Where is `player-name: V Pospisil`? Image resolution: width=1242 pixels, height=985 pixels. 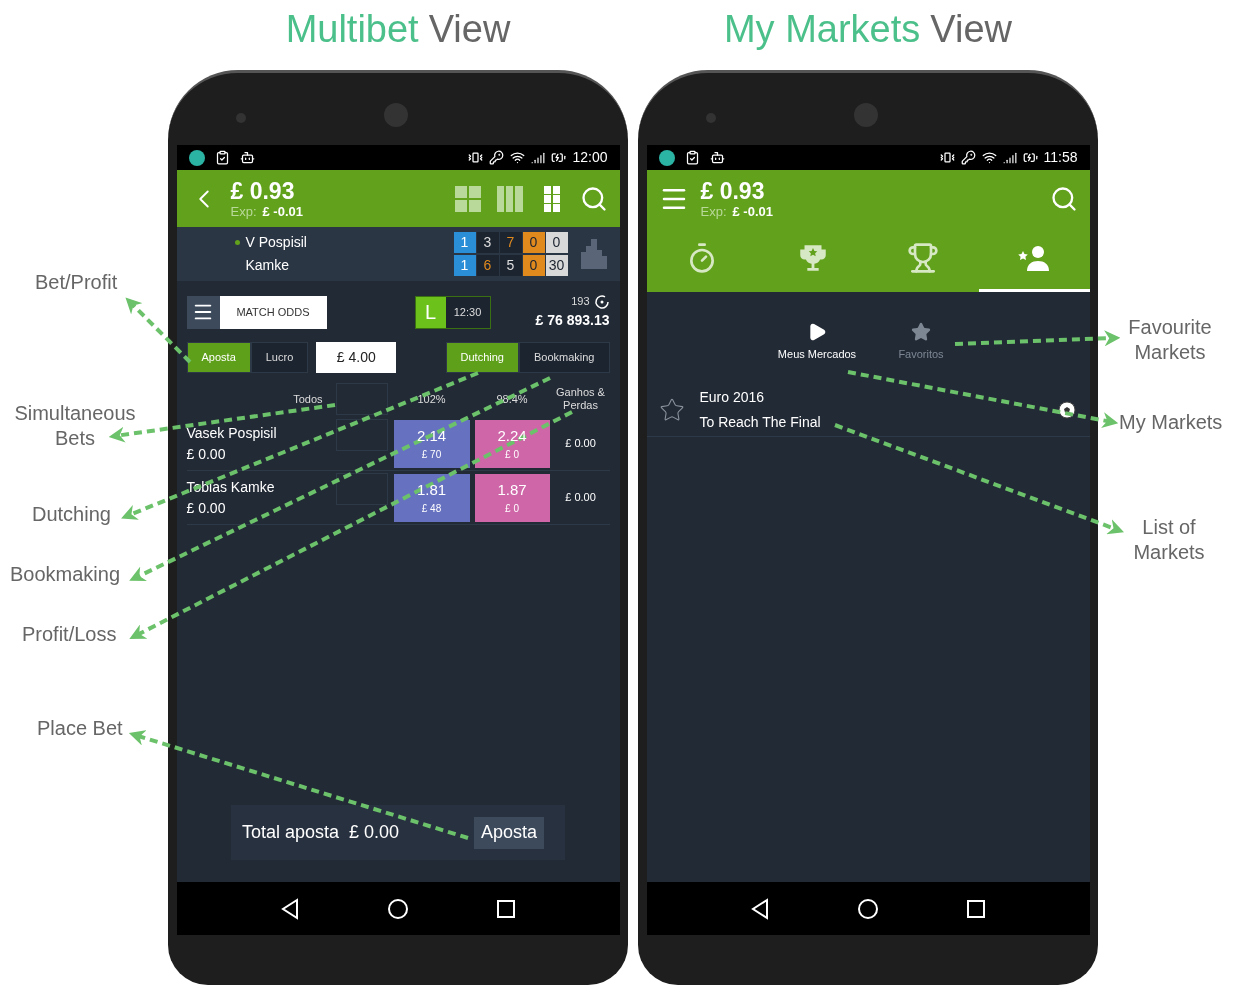
player-name: V Pospisil is located at coordinates (276, 242).